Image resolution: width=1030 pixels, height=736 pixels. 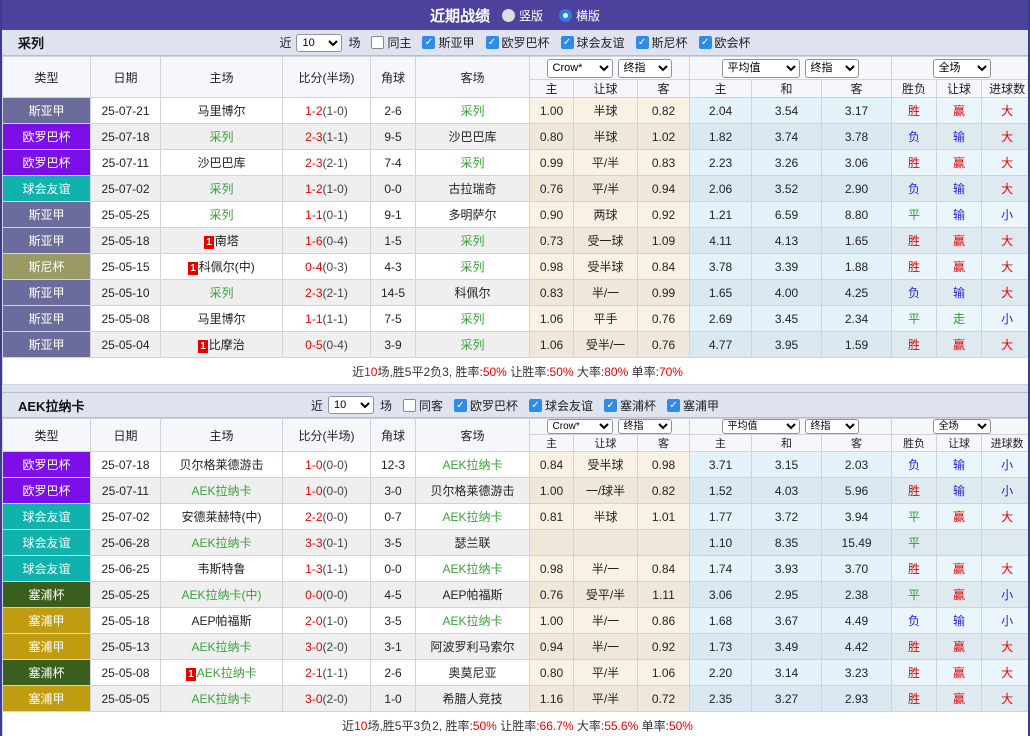 What do you see at coordinates (221, 111) in the screenshot?
I see `home-team-name: 马里博尔` at bounding box center [221, 111].